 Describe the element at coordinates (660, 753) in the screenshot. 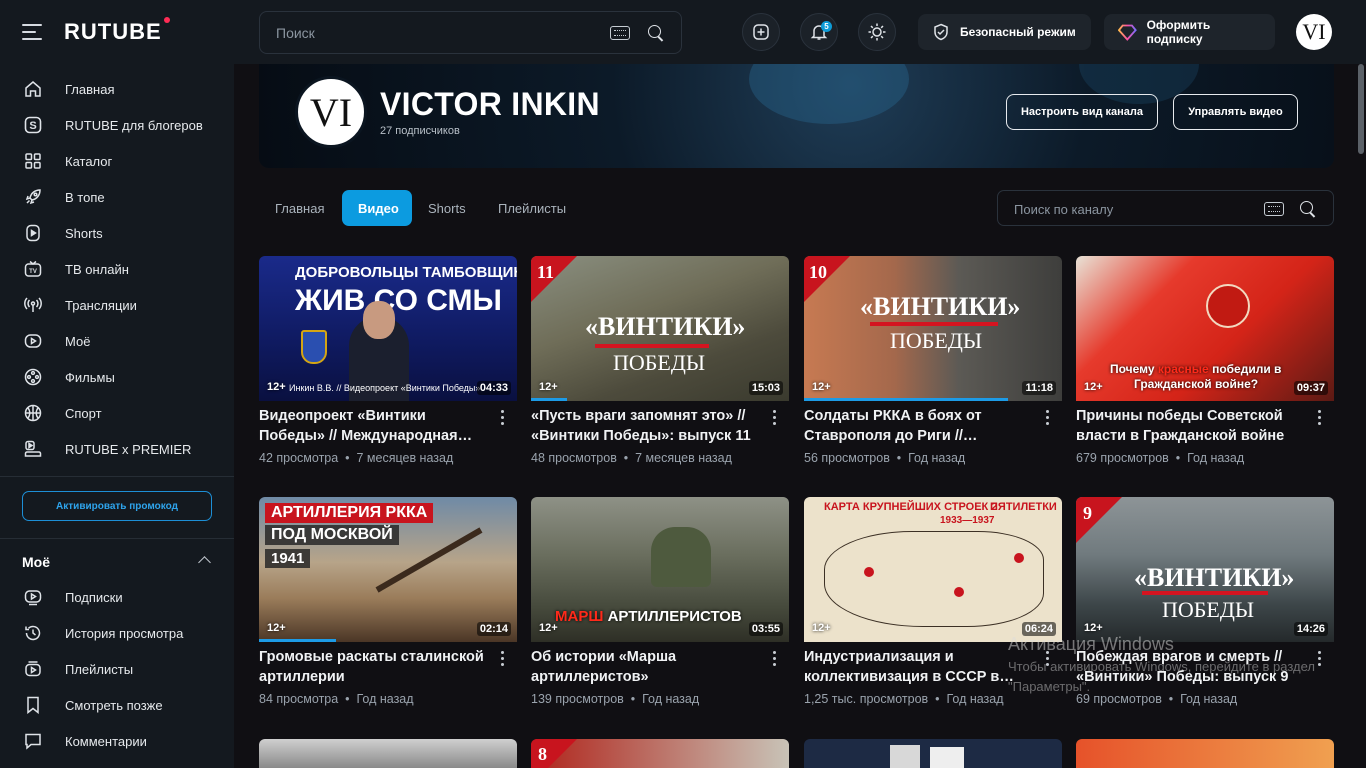

I see `video-thumbnail: 8` at that location.